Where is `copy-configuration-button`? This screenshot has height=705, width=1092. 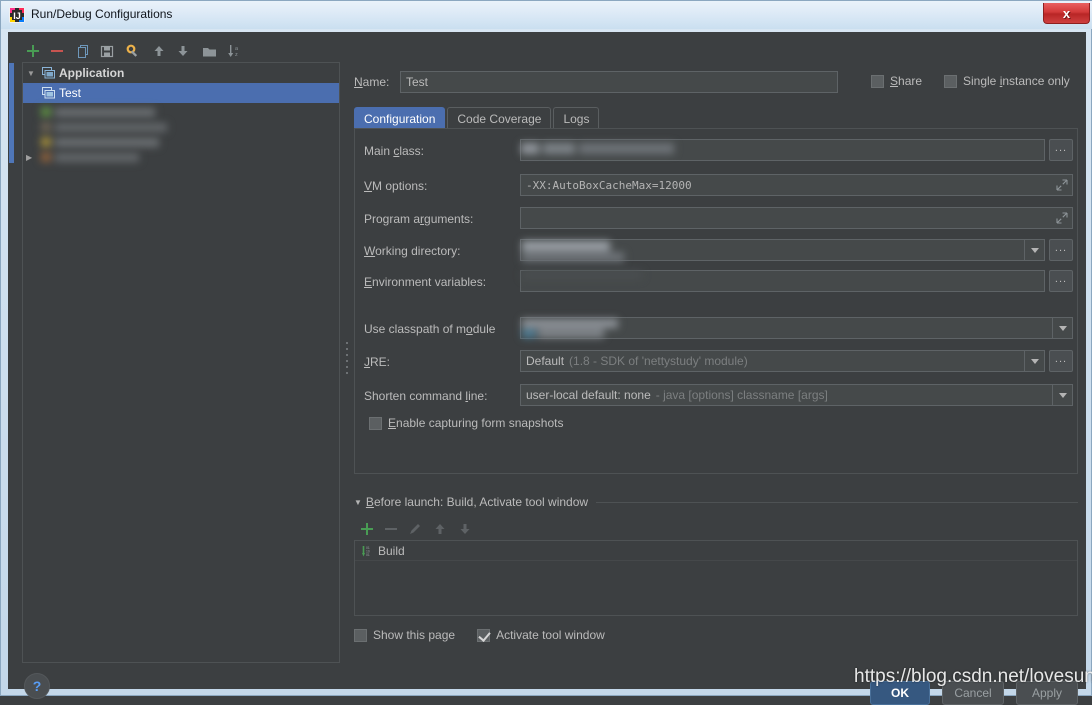 copy-configuration-button is located at coordinates (83, 51).